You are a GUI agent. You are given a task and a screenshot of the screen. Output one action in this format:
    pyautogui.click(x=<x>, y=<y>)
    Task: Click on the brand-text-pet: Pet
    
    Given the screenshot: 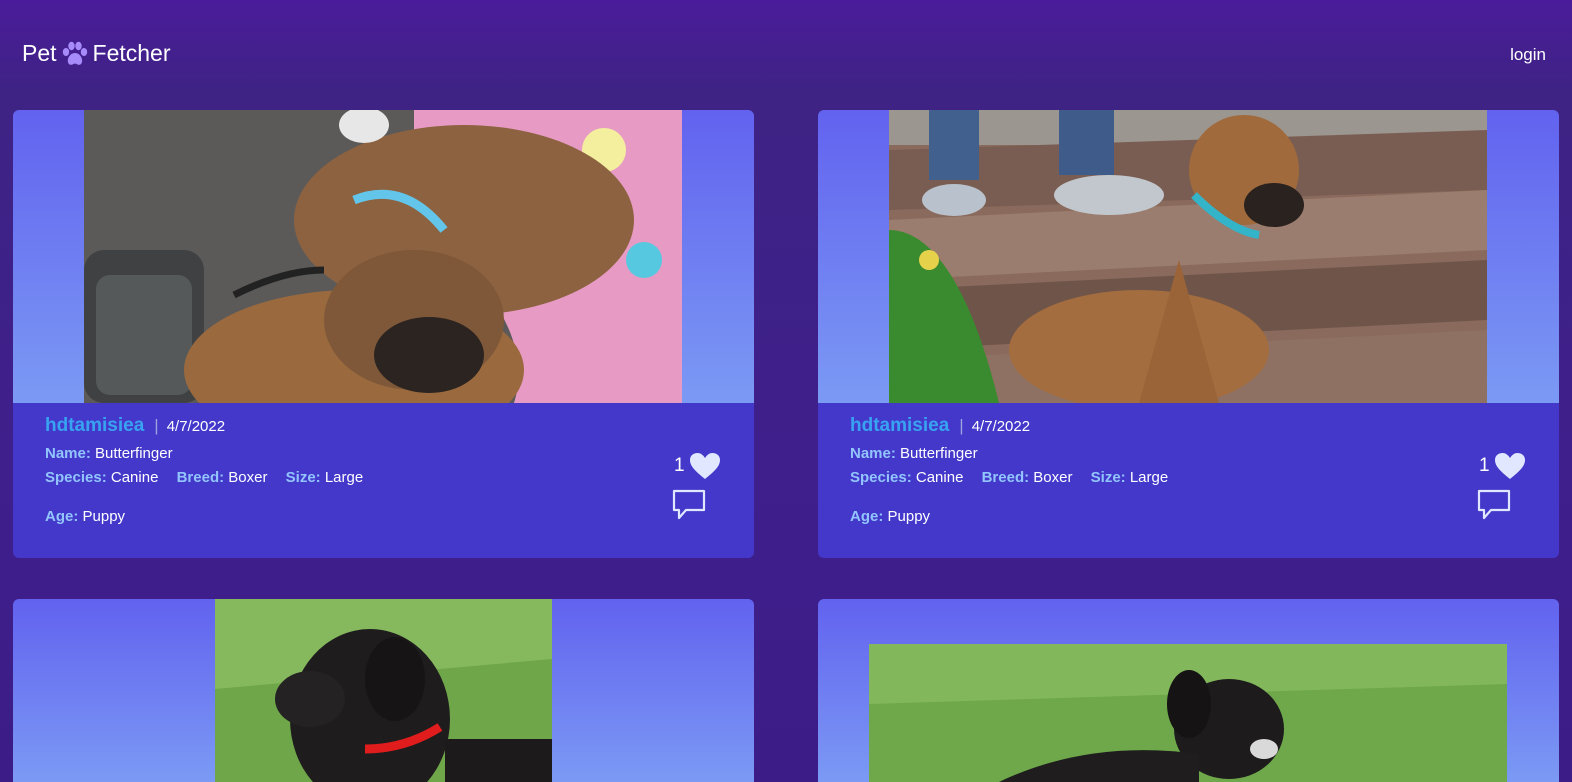 What is the action you would take?
    pyautogui.click(x=39, y=53)
    